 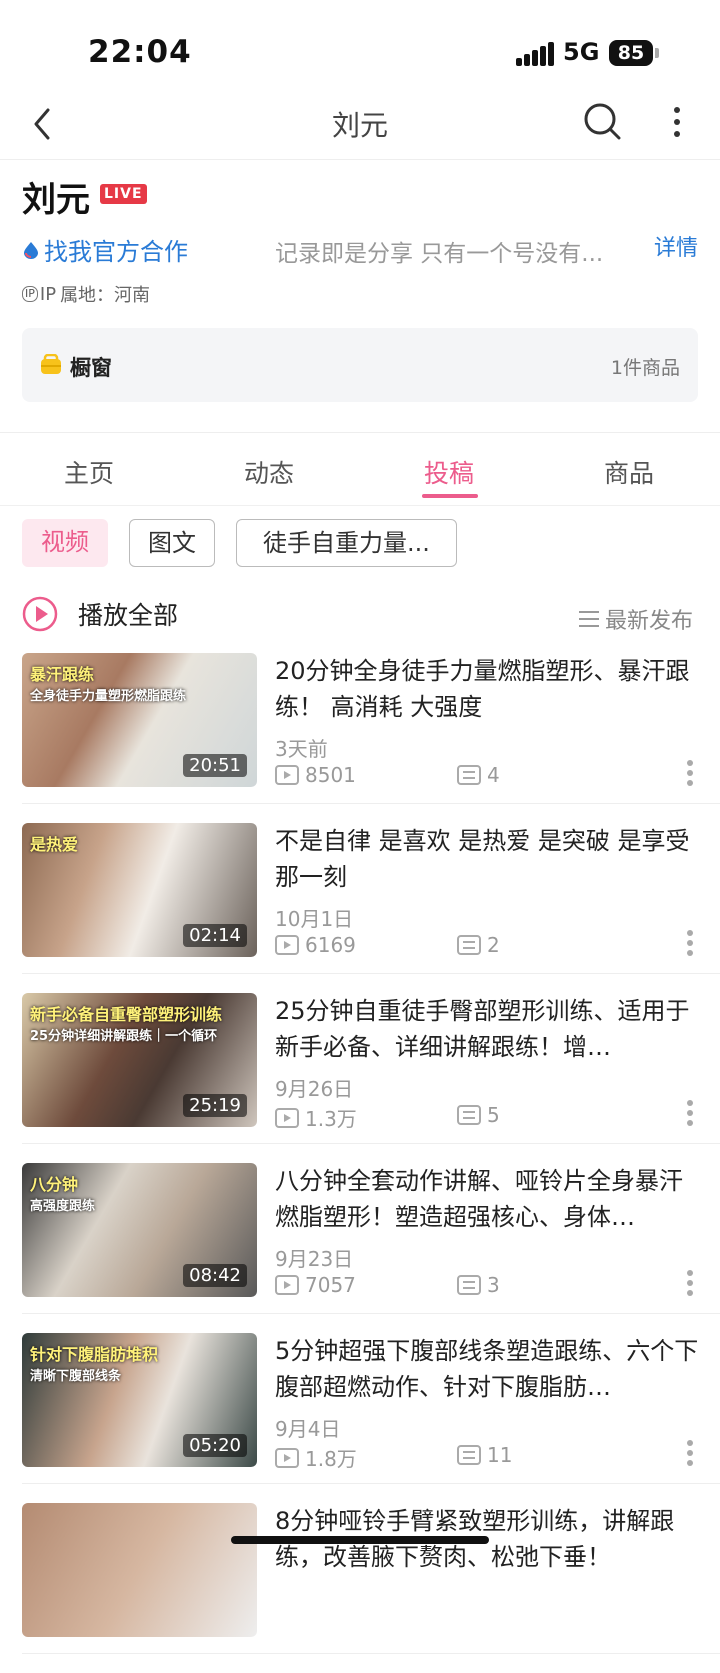 What do you see at coordinates (139, 1570) in the screenshot?
I see `video-thumbnail` at bounding box center [139, 1570].